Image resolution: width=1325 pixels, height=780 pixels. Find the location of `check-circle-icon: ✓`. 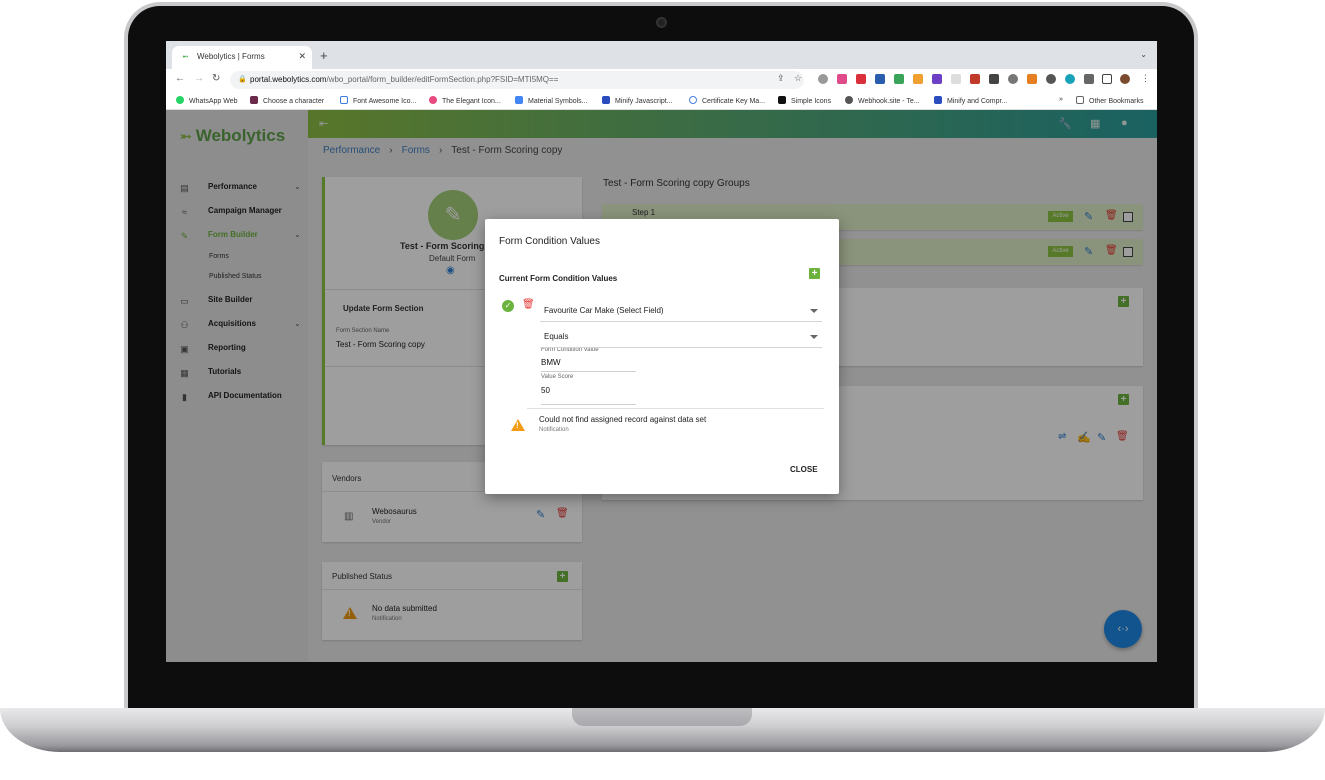

check-circle-icon: ✓ is located at coordinates (508, 306).